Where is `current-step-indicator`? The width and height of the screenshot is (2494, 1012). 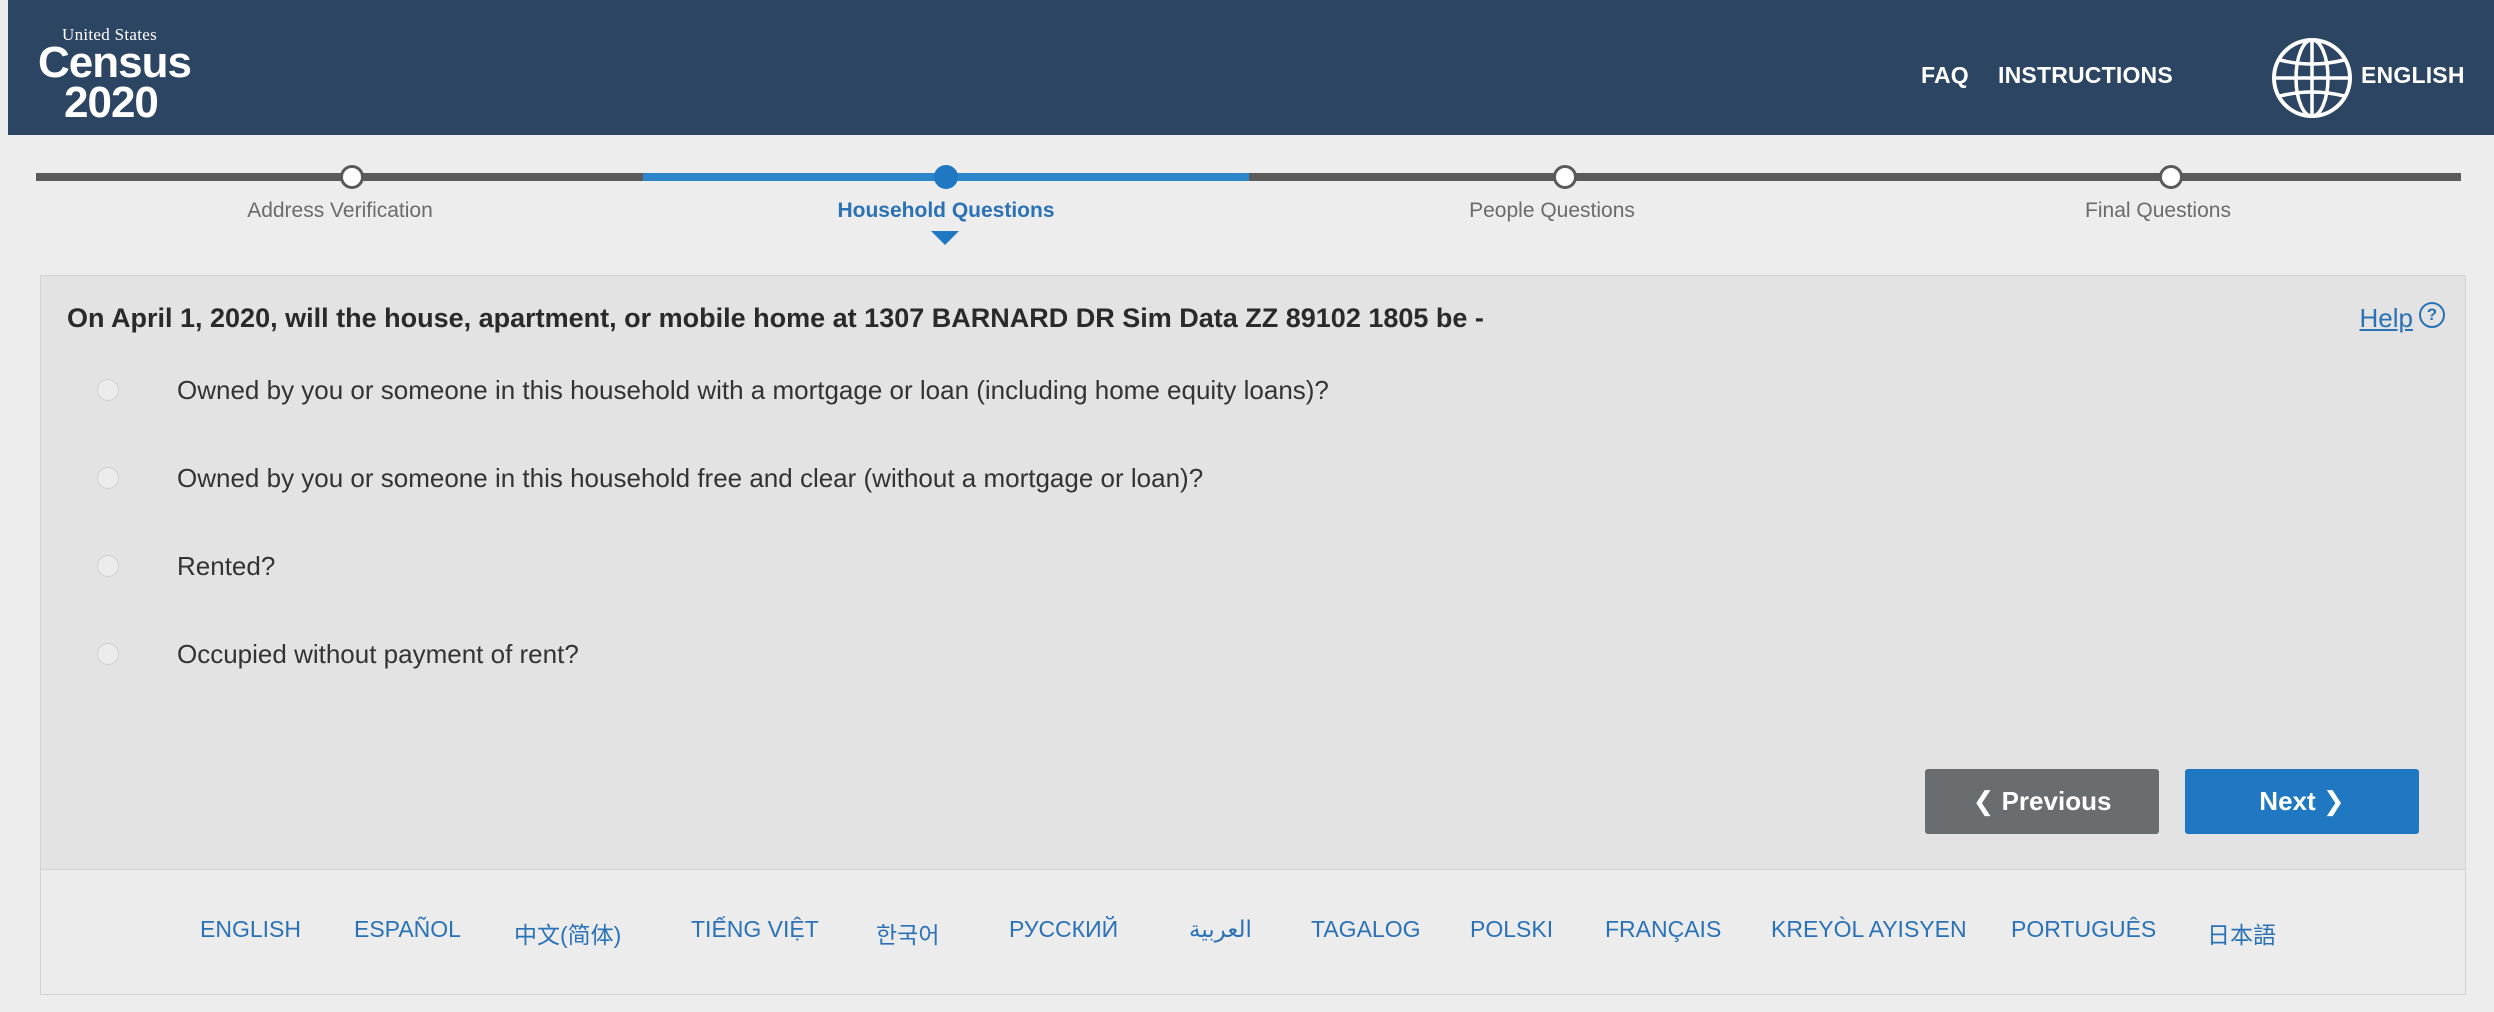 current-step-indicator is located at coordinates (945, 238).